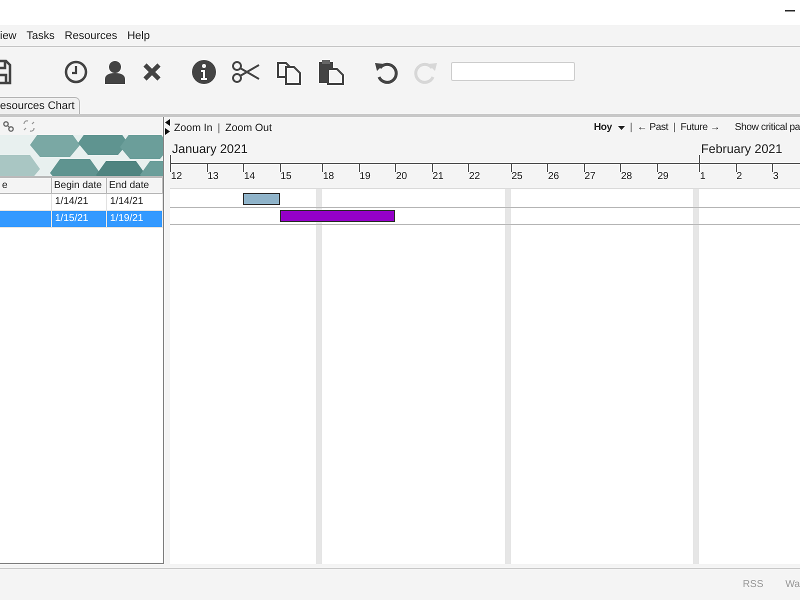 Image resolution: width=800 pixels, height=600 pixels. I want to click on day-label: 20, so click(402, 176).